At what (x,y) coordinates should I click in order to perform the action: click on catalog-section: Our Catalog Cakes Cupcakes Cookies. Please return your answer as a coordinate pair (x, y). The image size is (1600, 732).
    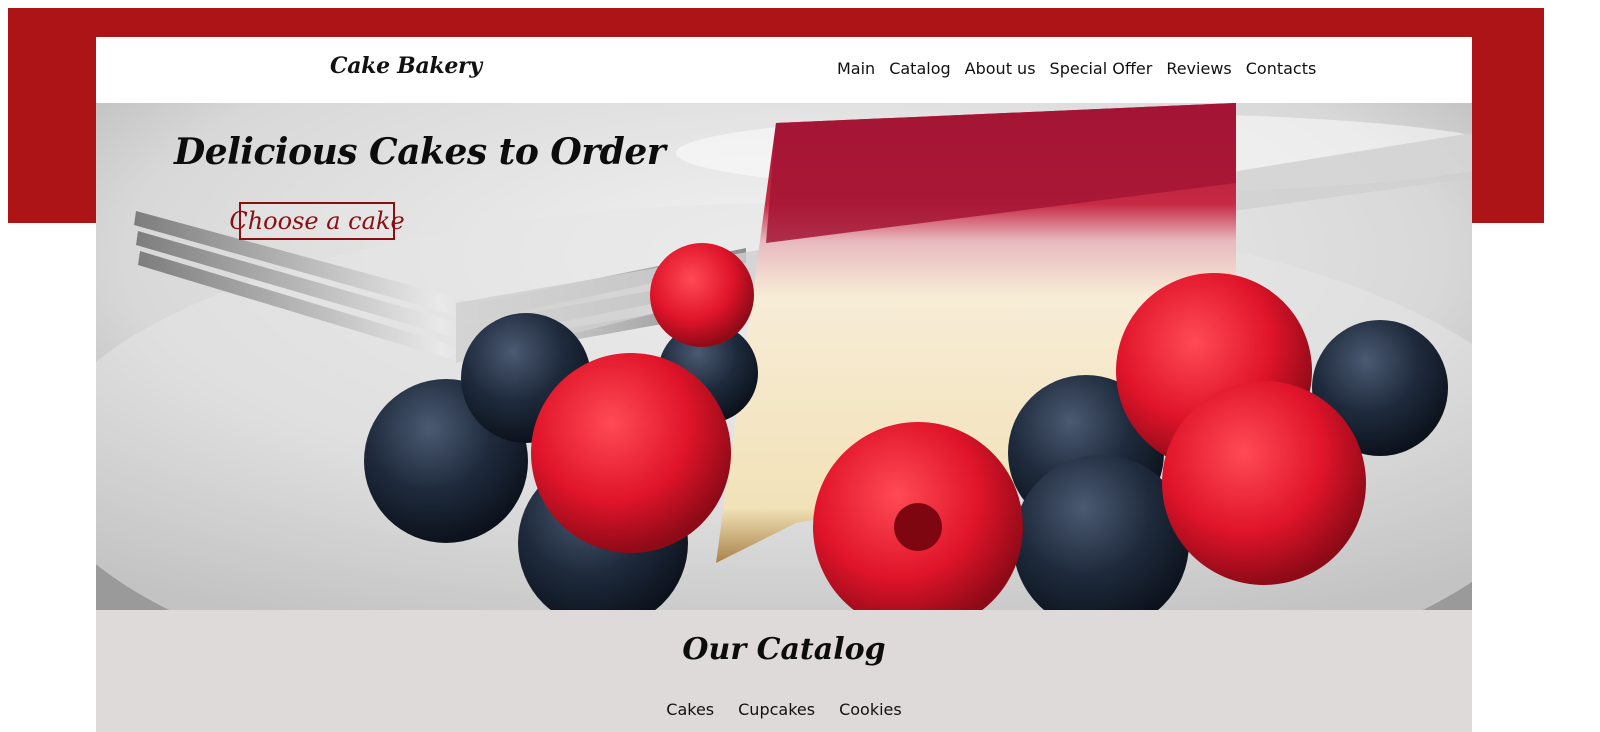
    Looking at the image, I should click on (784, 671).